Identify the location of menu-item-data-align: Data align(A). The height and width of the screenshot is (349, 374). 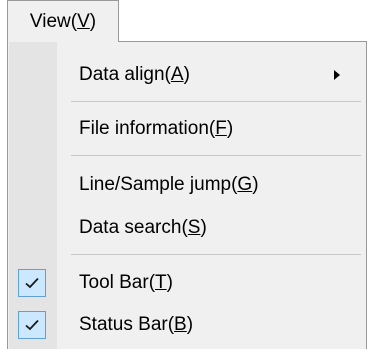
(187, 74).